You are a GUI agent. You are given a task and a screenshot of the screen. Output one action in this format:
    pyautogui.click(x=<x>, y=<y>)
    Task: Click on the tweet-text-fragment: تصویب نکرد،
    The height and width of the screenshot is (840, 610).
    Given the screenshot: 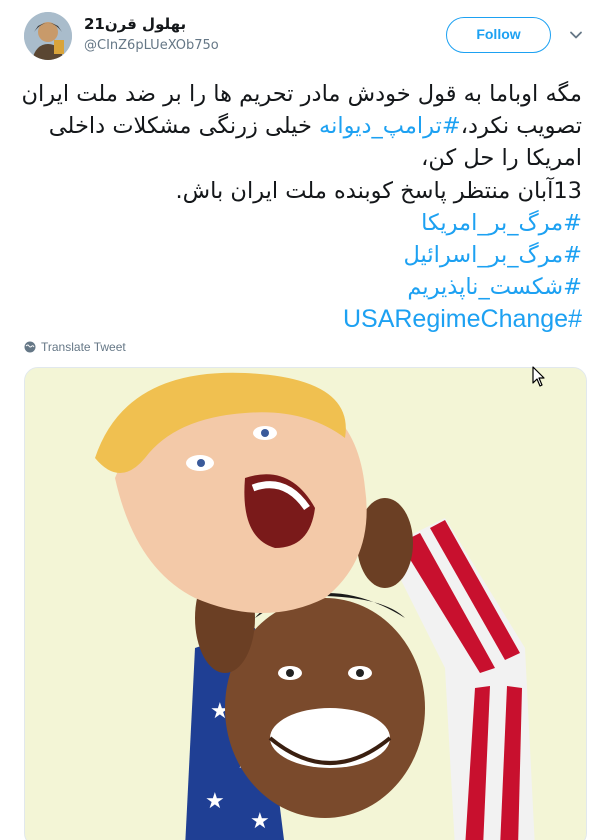 What is the action you would take?
    pyautogui.click(x=521, y=126)
    